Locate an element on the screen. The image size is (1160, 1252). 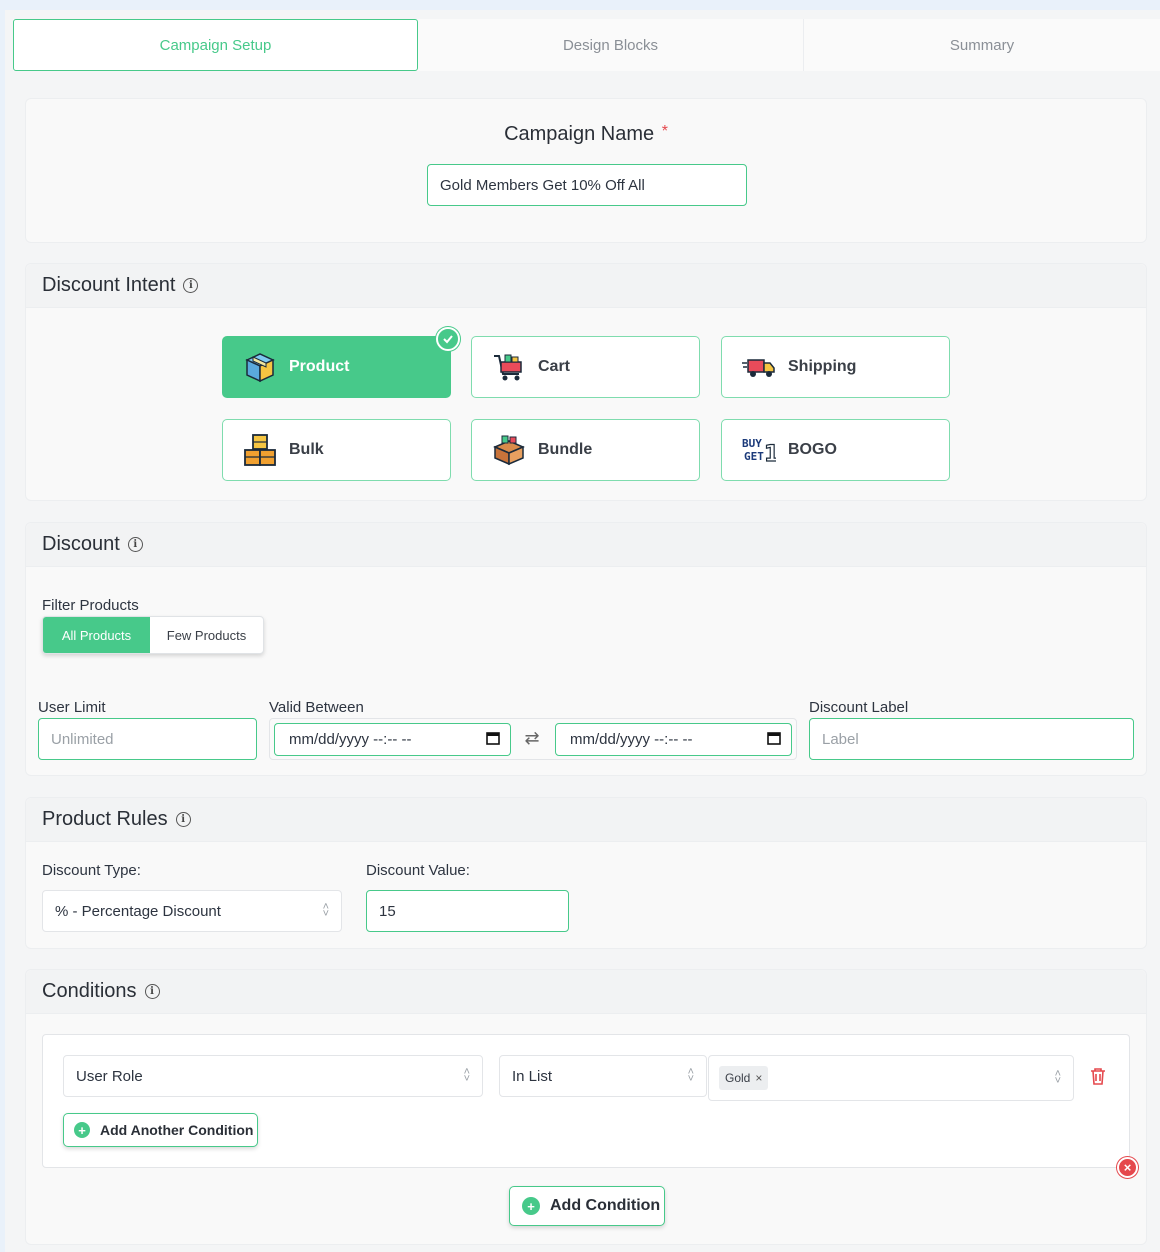
remove-group-icon: × is located at coordinates (1127, 1167).